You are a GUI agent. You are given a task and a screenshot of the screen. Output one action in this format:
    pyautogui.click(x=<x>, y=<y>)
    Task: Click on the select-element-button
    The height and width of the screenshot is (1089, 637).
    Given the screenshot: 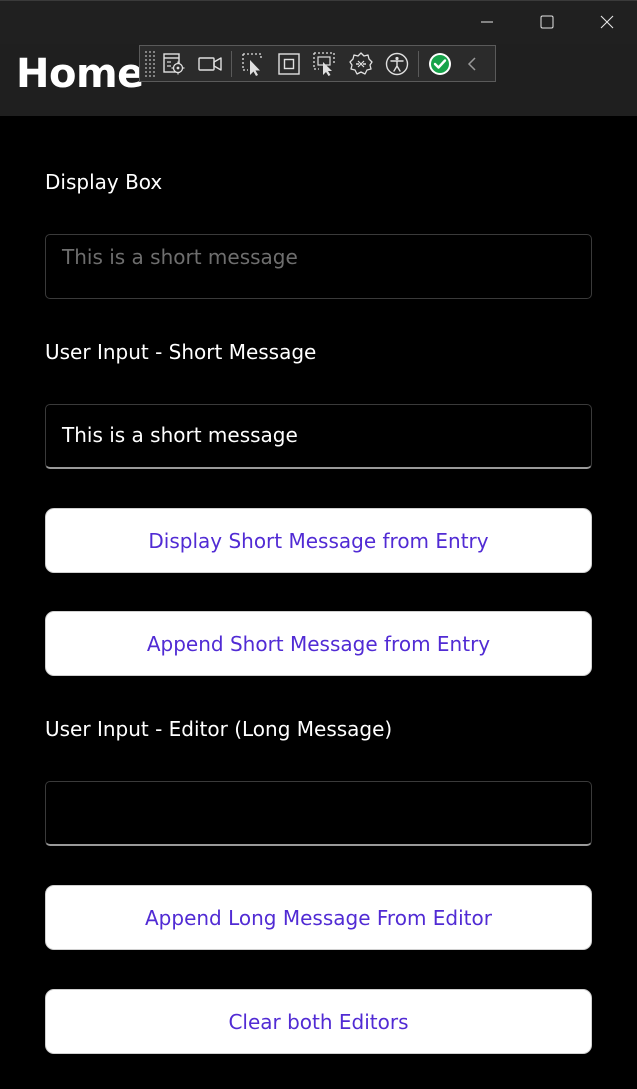 What is the action you would take?
    pyautogui.click(x=253, y=64)
    